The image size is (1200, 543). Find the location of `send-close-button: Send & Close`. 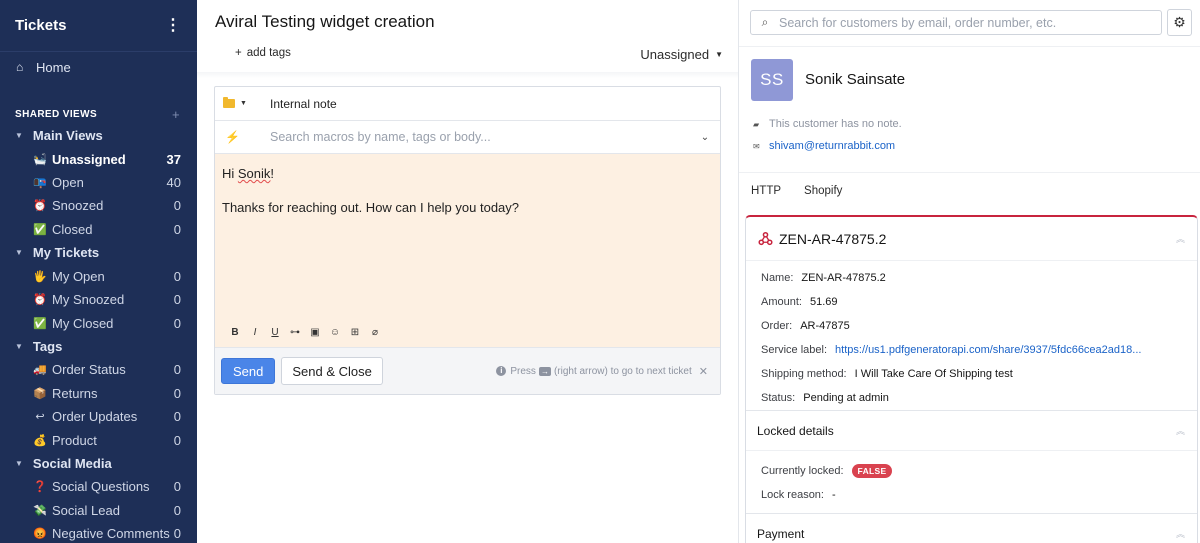

send-close-button: Send & Close is located at coordinates (332, 371).